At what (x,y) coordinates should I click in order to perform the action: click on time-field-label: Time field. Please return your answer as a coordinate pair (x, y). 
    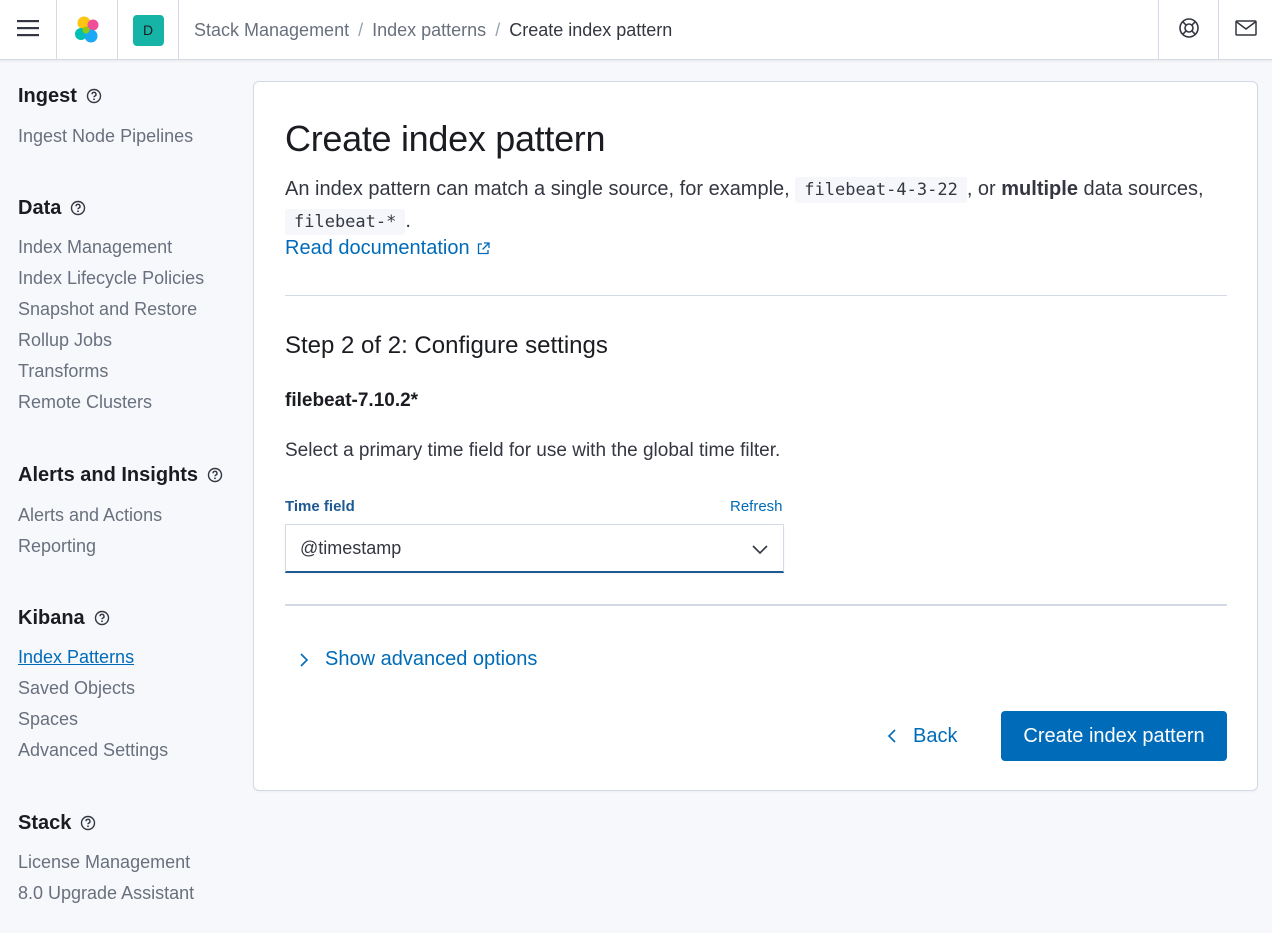
    Looking at the image, I should click on (320, 506).